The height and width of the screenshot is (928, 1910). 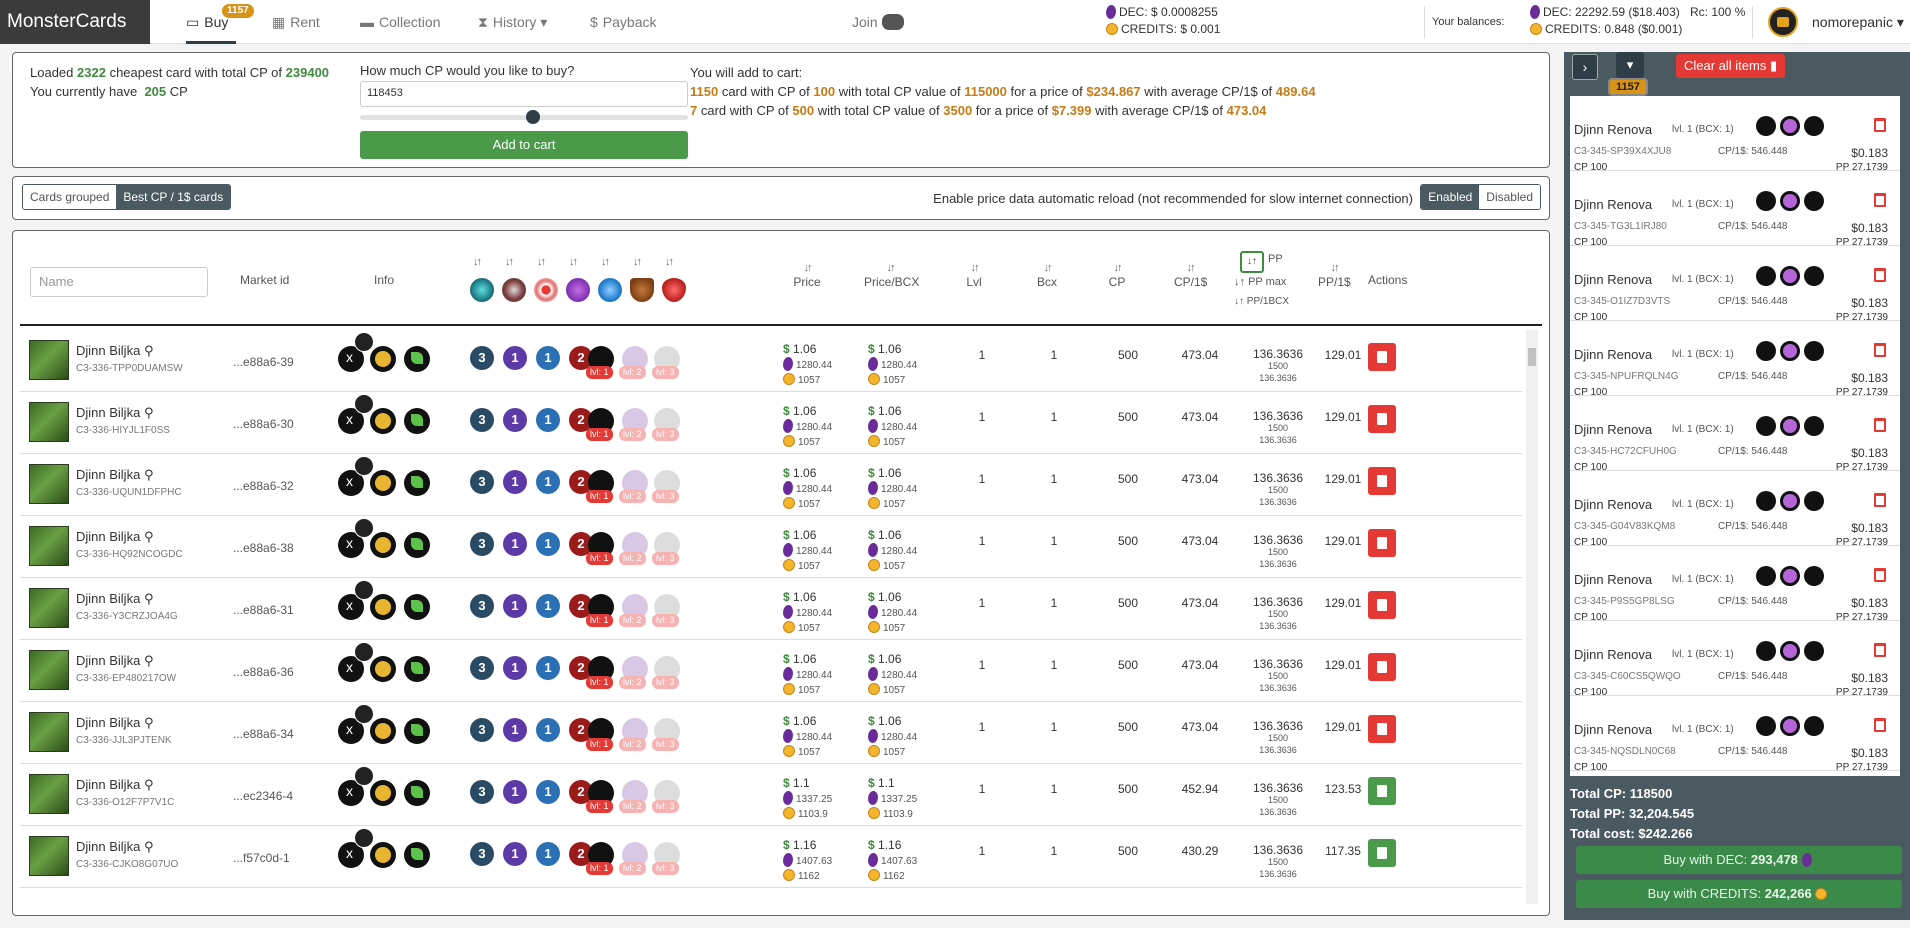 I want to click on mana-icon: 3, so click(x=482, y=668).